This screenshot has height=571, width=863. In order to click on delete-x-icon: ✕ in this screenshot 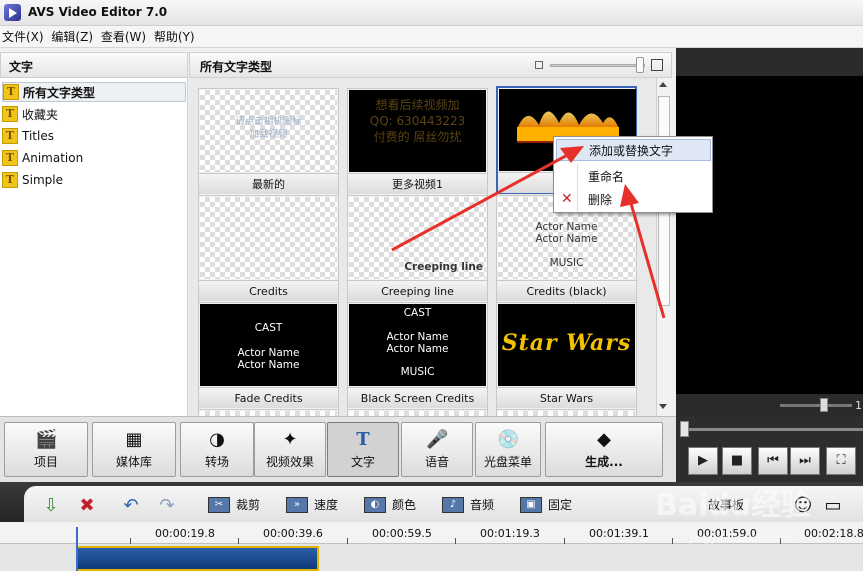, I will do `click(567, 199)`.